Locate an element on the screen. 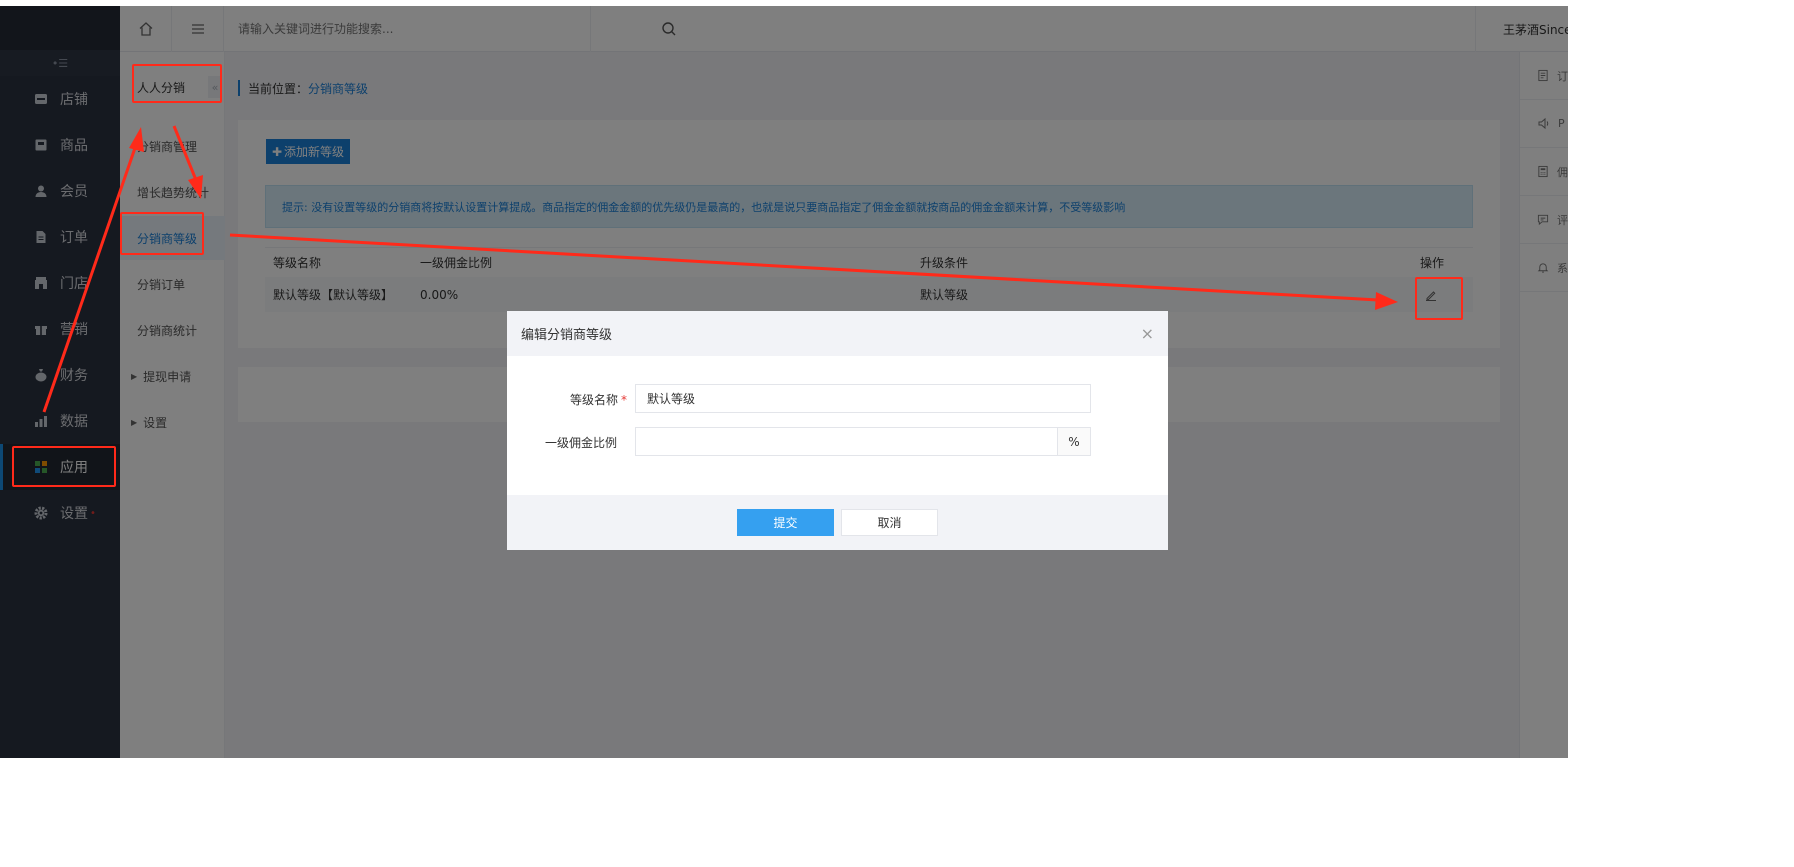 The height and width of the screenshot is (867, 1794). commission-rate-input is located at coordinates (846, 441).